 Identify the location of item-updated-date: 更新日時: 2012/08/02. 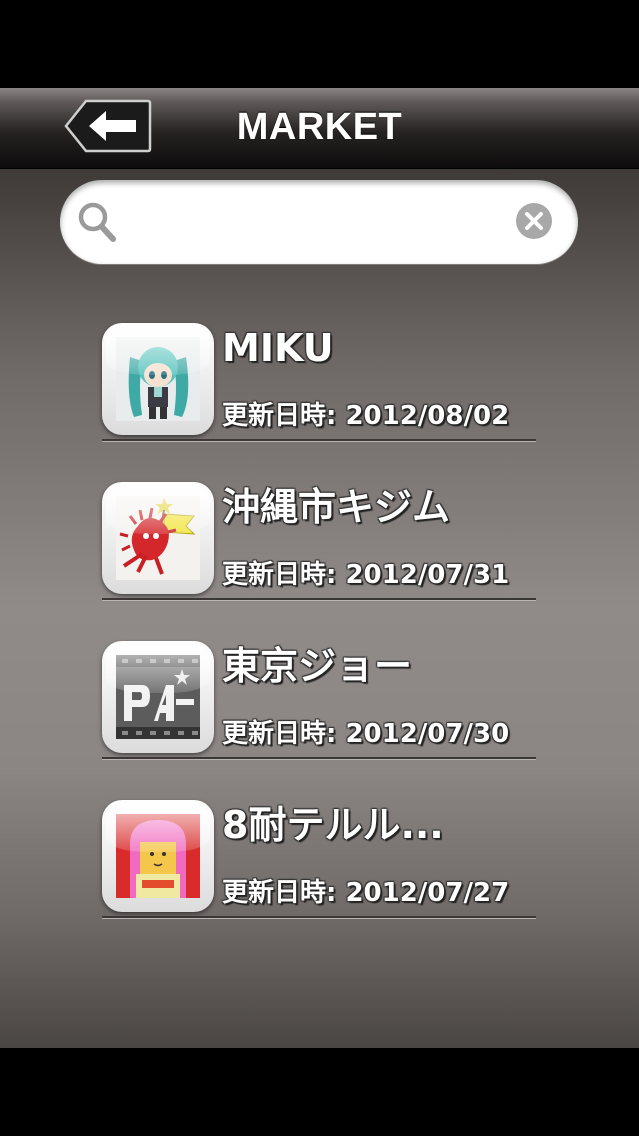
(366, 416).